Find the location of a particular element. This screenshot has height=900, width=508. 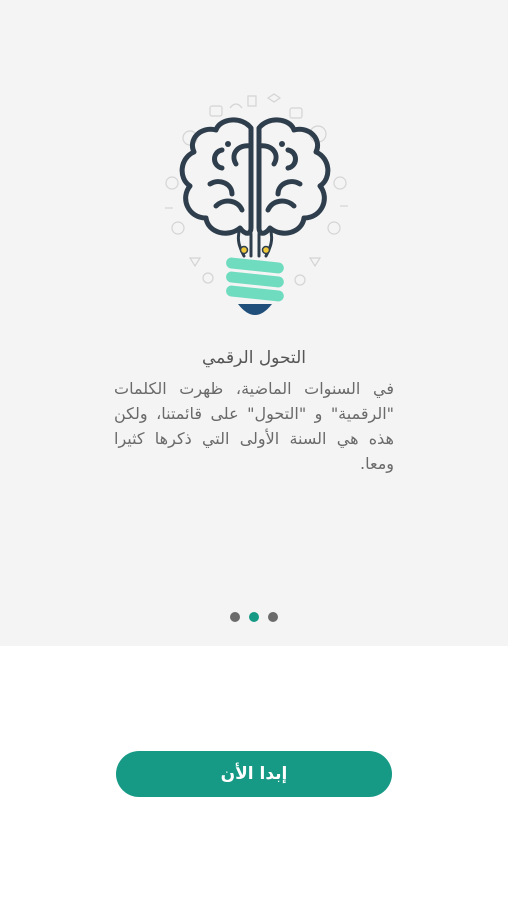

brain-lightbulb-icon is located at coordinates (256, 204).